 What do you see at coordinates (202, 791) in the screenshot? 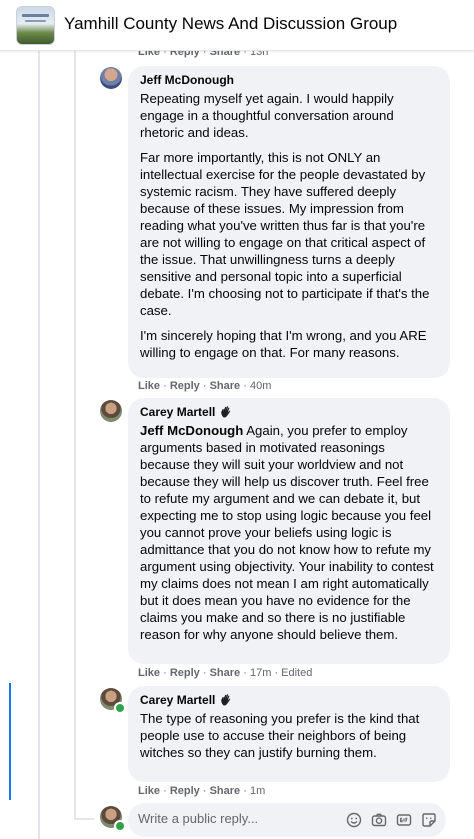
I see `comment-actions: Like · Reply · Share · 1m` at bounding box center [202, 791].